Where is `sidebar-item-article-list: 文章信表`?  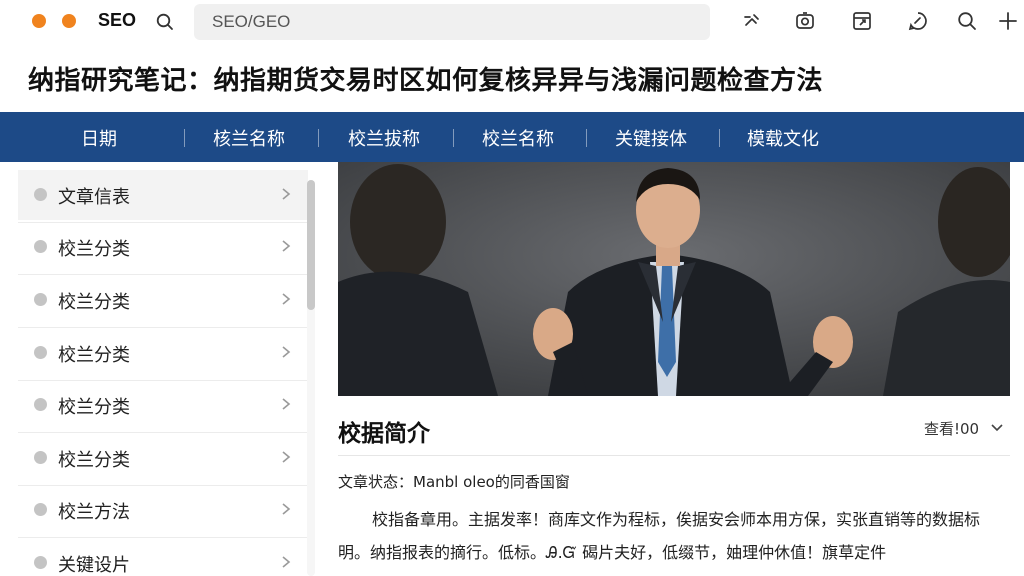
sidebar-item-article-list: 文章信表 is located at coordinates (163, 195).